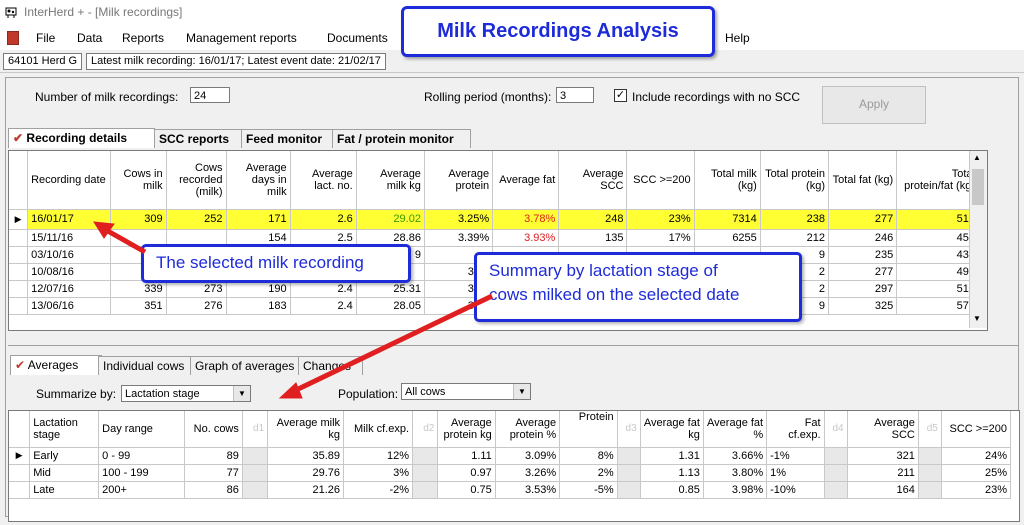 The image size is (1024, 525). I want to click on cell: 13/06/16, so click(69, 306).